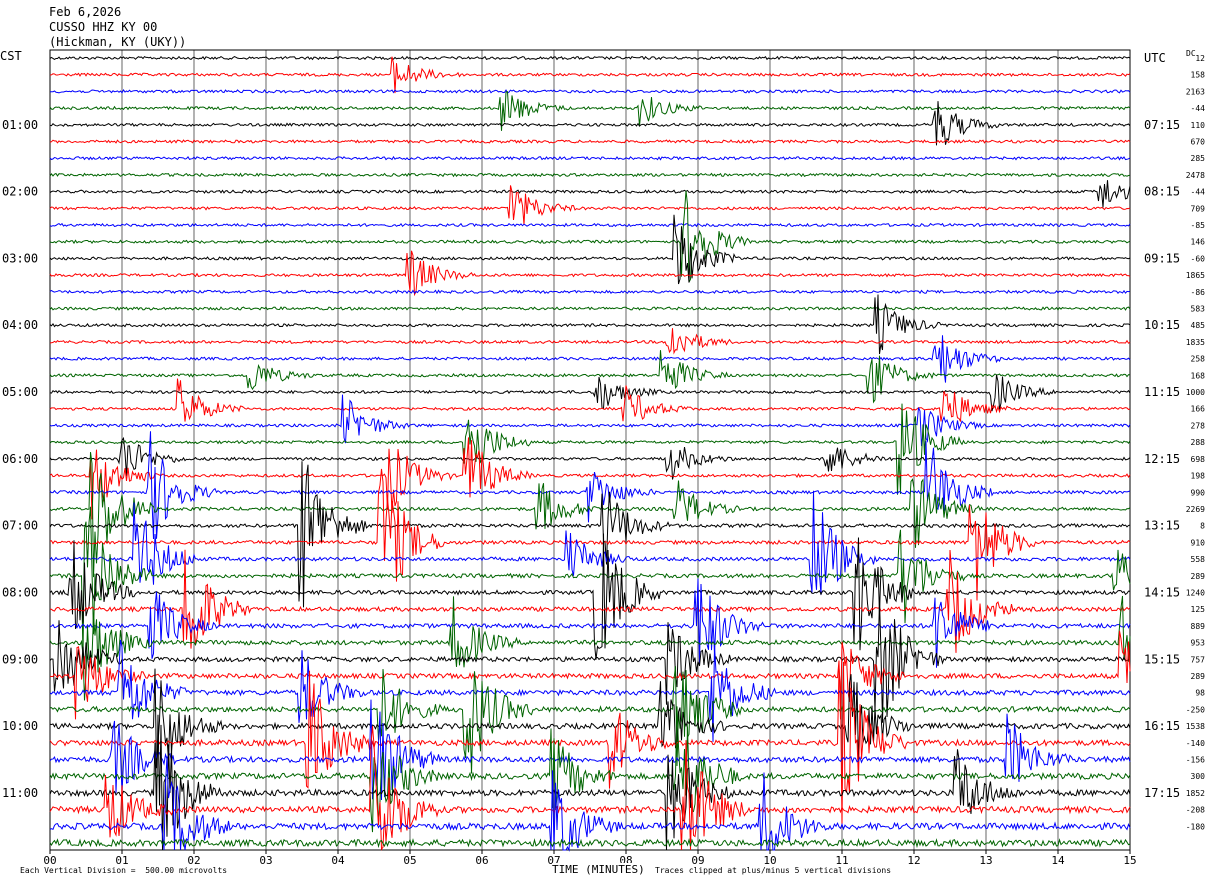 The height and width of the screenshot is (886, 1210). I want to click on dc-offset-label: 2269, so click(1195, 509).